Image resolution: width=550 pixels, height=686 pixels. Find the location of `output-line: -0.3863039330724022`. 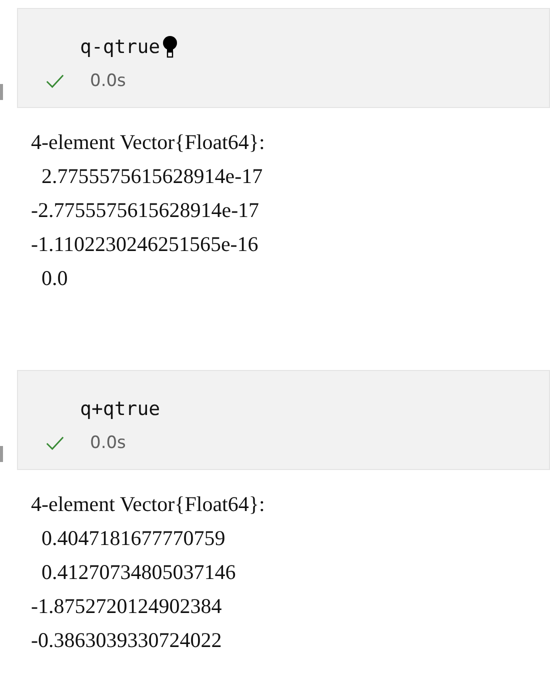

output-line: -0.3863039330724022 is located at coordinates (127, 640).